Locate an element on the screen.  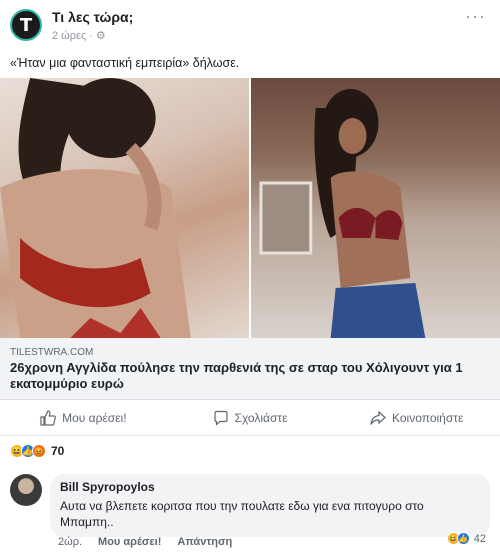
avatar-letter: T is located at coordinates (26, 25).